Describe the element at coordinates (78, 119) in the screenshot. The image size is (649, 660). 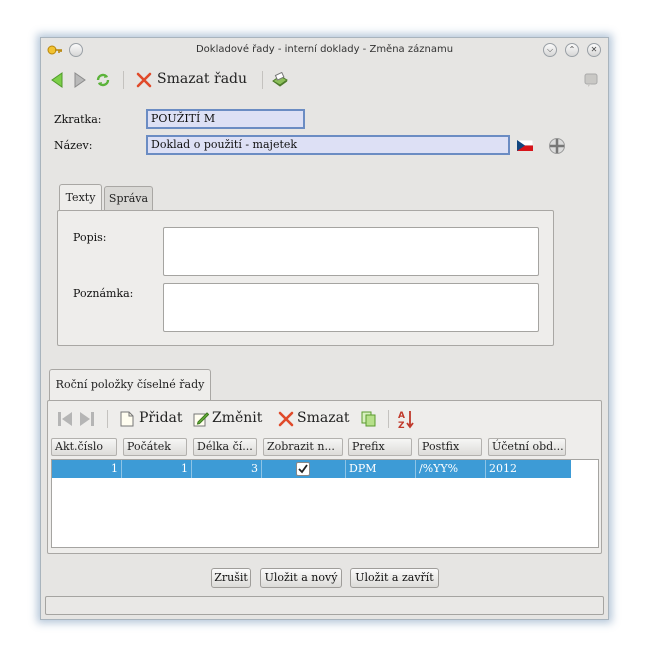
I see `zkratka-label: Zkratka:` at that location.